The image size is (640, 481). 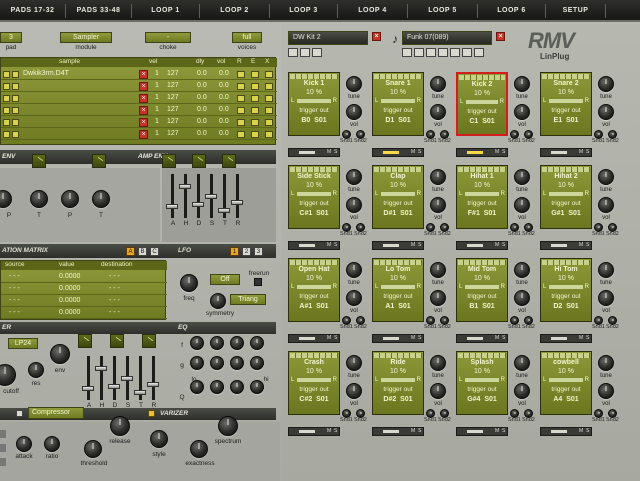 What do you see at coordinates (419, 52) in the screenshot?
I see `loop-next-button` at bounding box center [419, 52].